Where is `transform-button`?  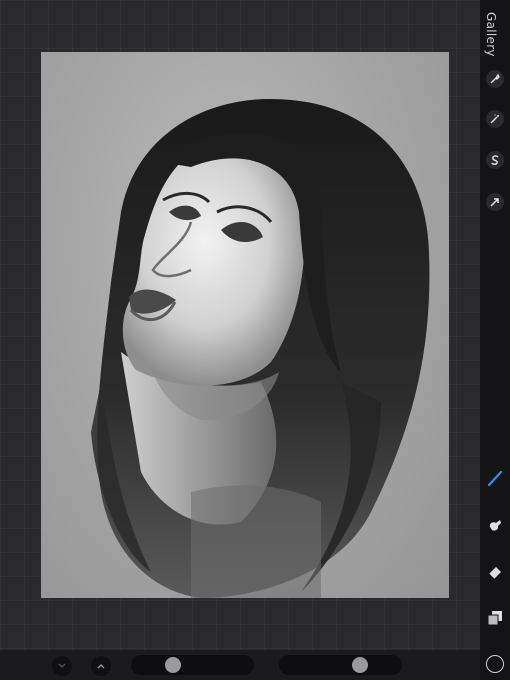
transform-button is located at coordinates (495, 202).